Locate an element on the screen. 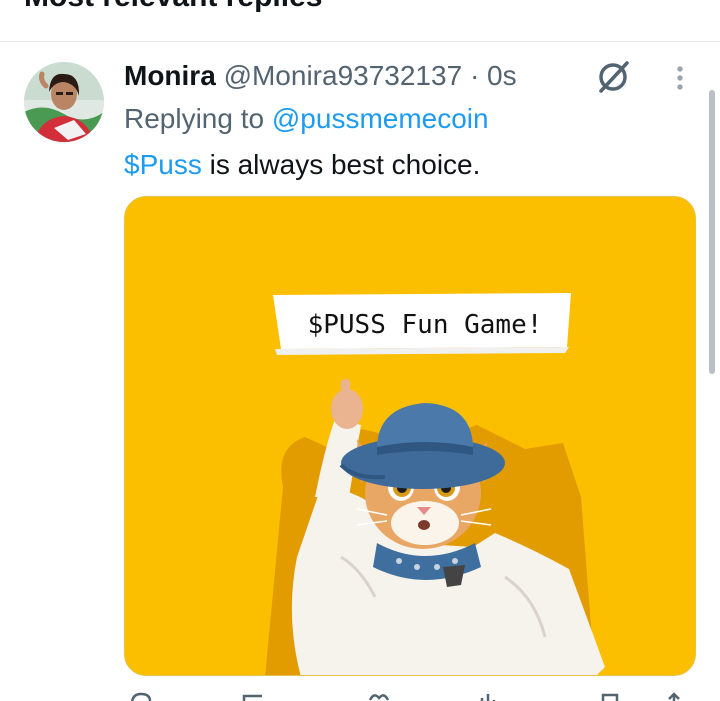 Image resolution: width=720 pixels, height=701 pixels. reply-icon is located at coordinates (141, 696).